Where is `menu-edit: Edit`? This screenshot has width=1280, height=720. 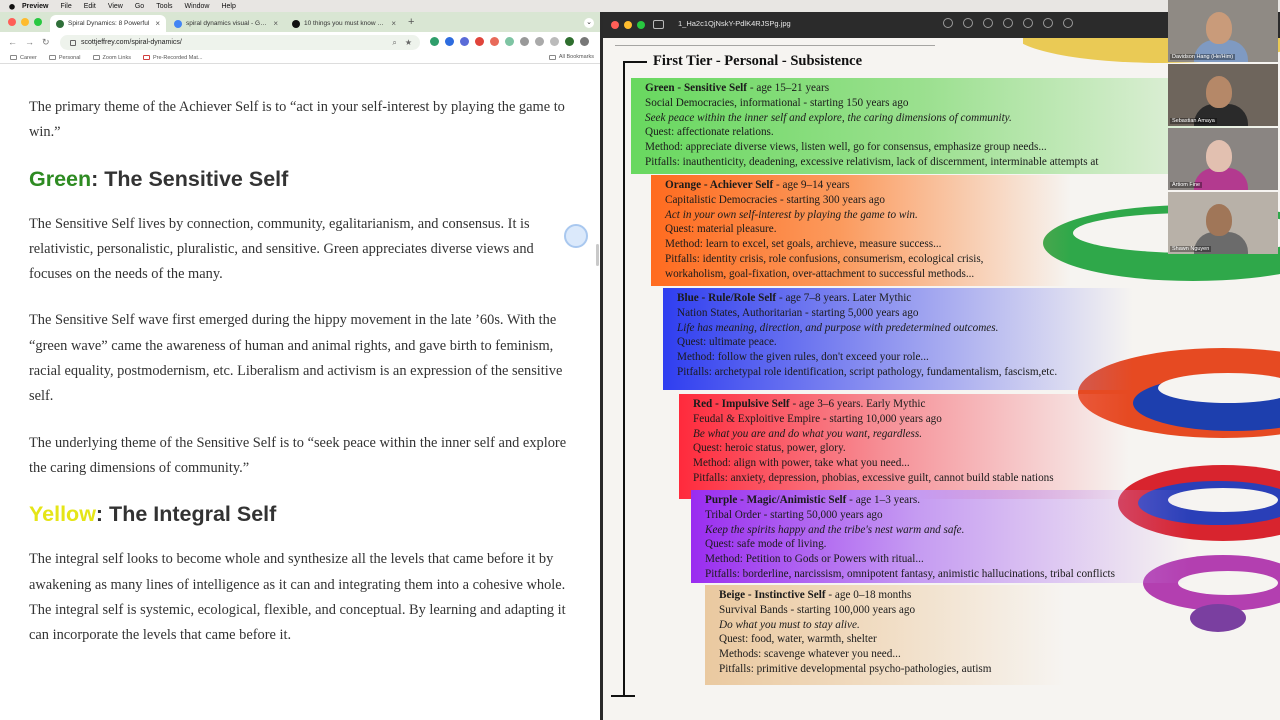 menu-edit: Edit is located at coordinates (90, 6).